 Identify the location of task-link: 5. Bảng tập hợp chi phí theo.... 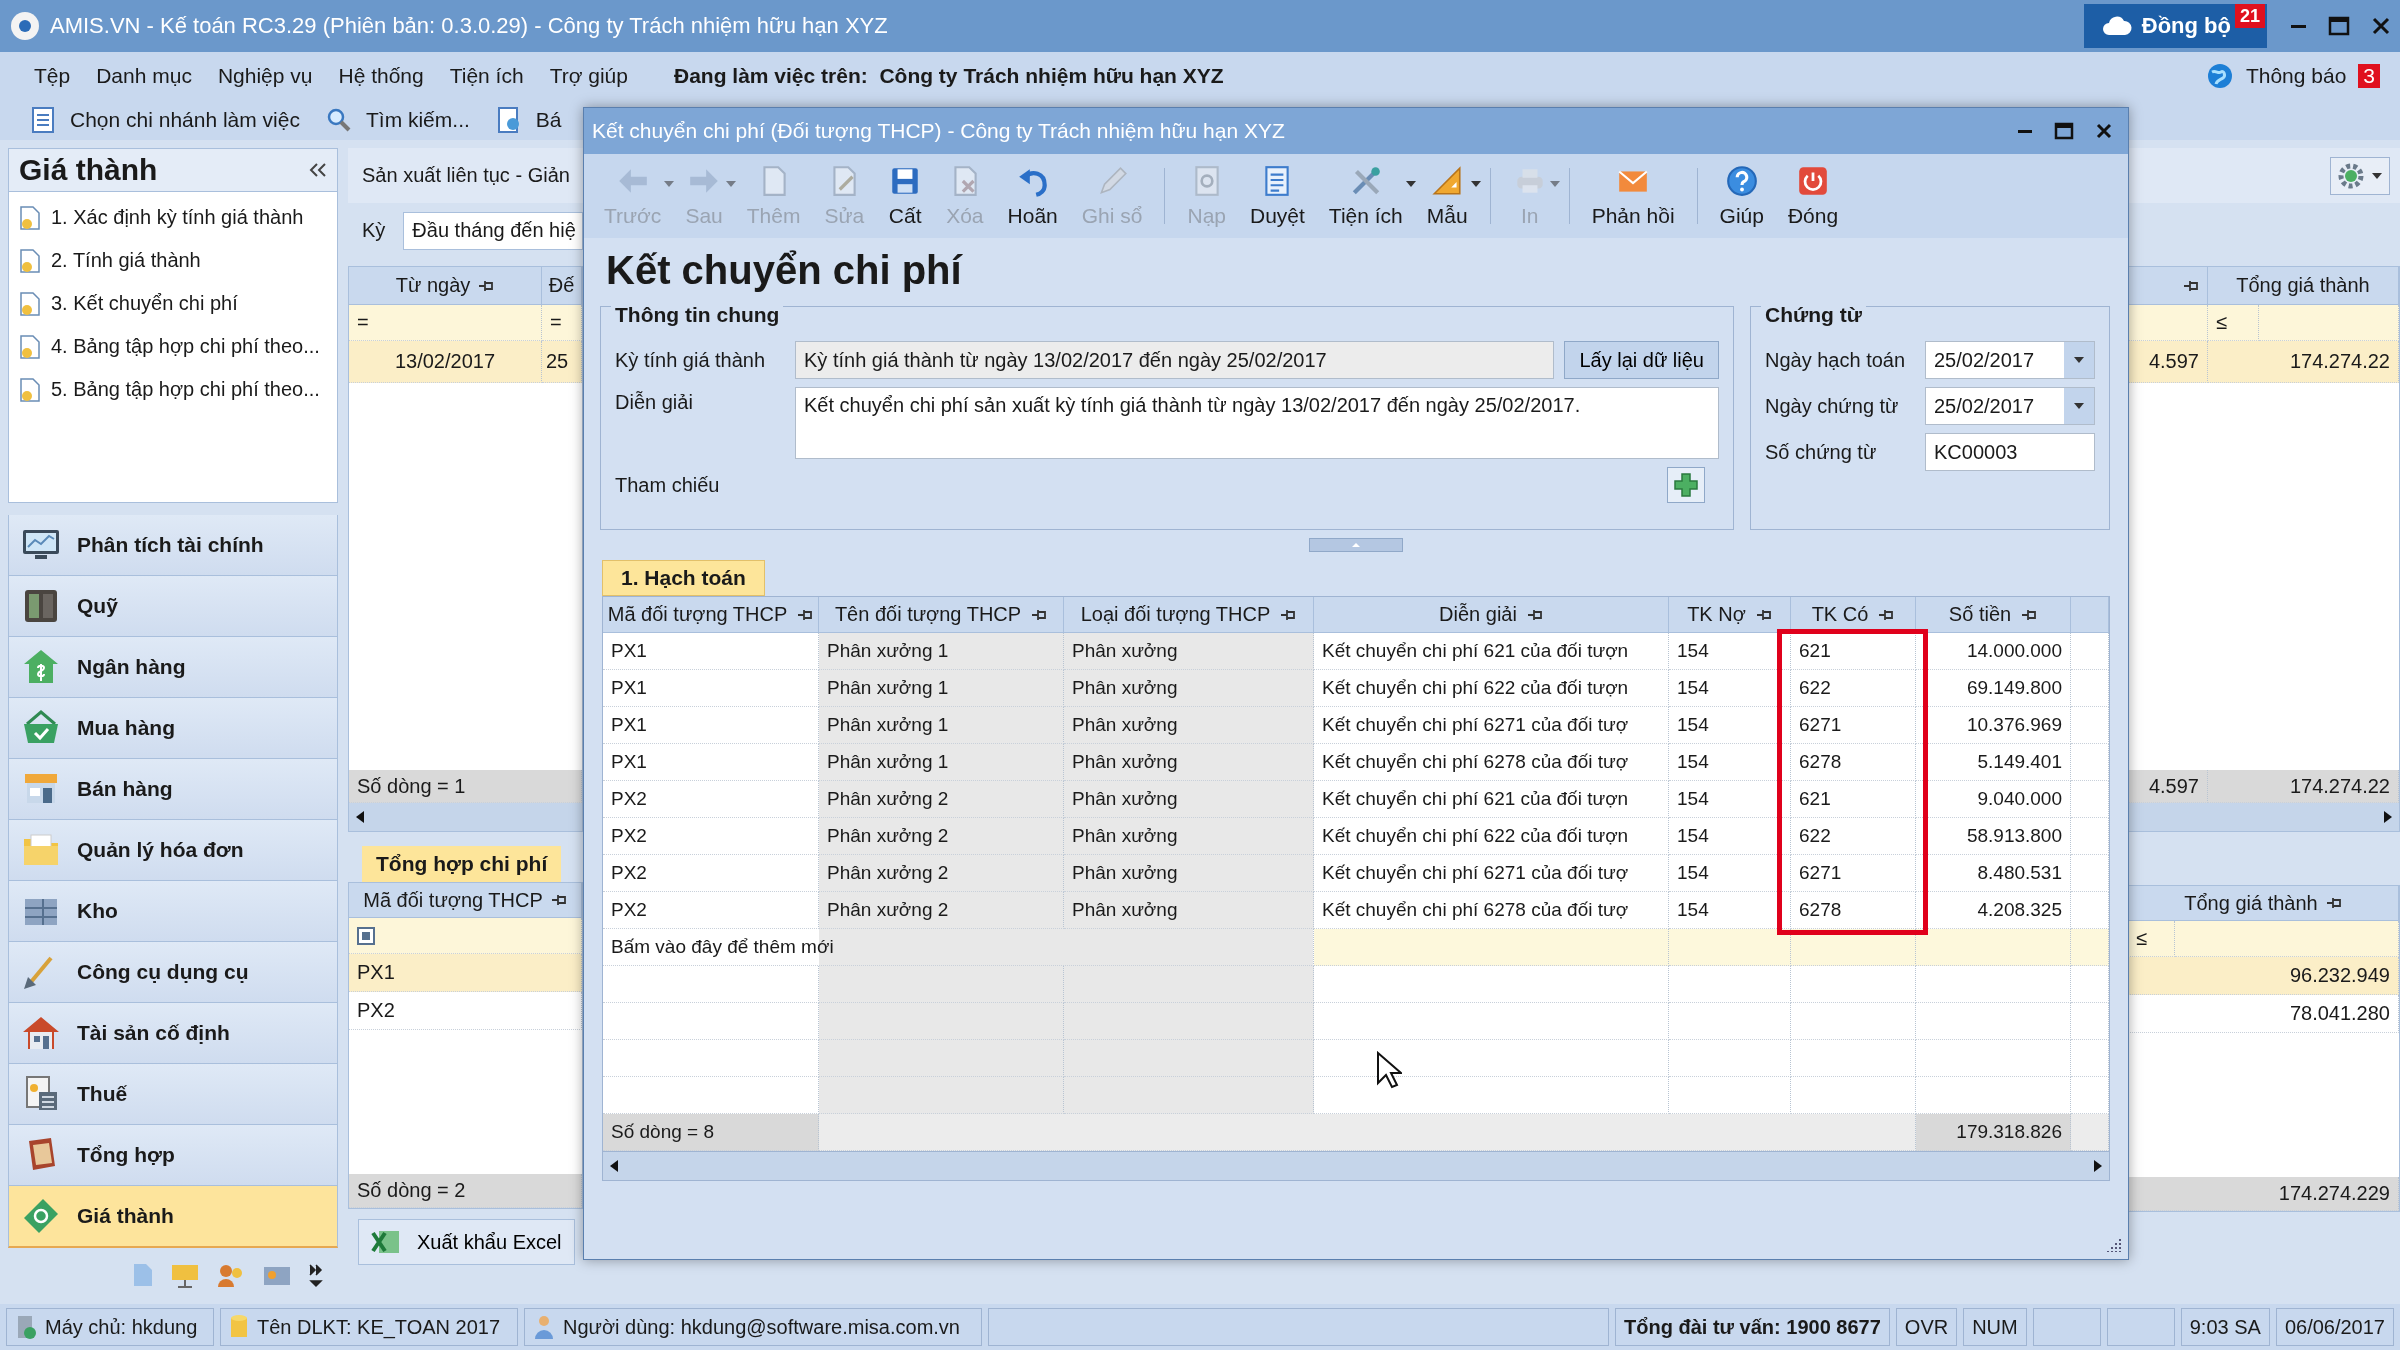
(185, 389).